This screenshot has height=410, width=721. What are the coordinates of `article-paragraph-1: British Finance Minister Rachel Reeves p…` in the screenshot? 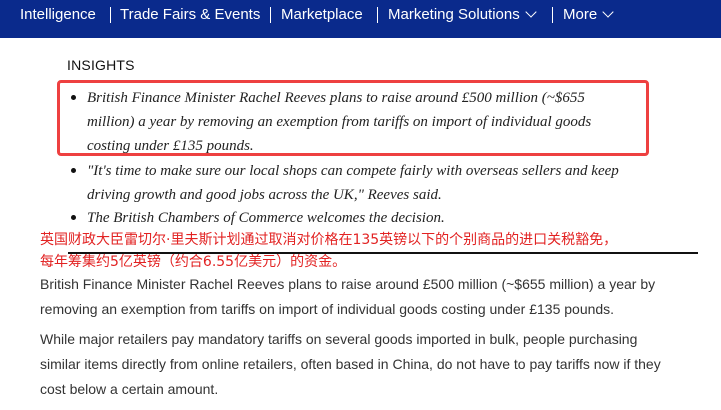 It's located at (370, 297).